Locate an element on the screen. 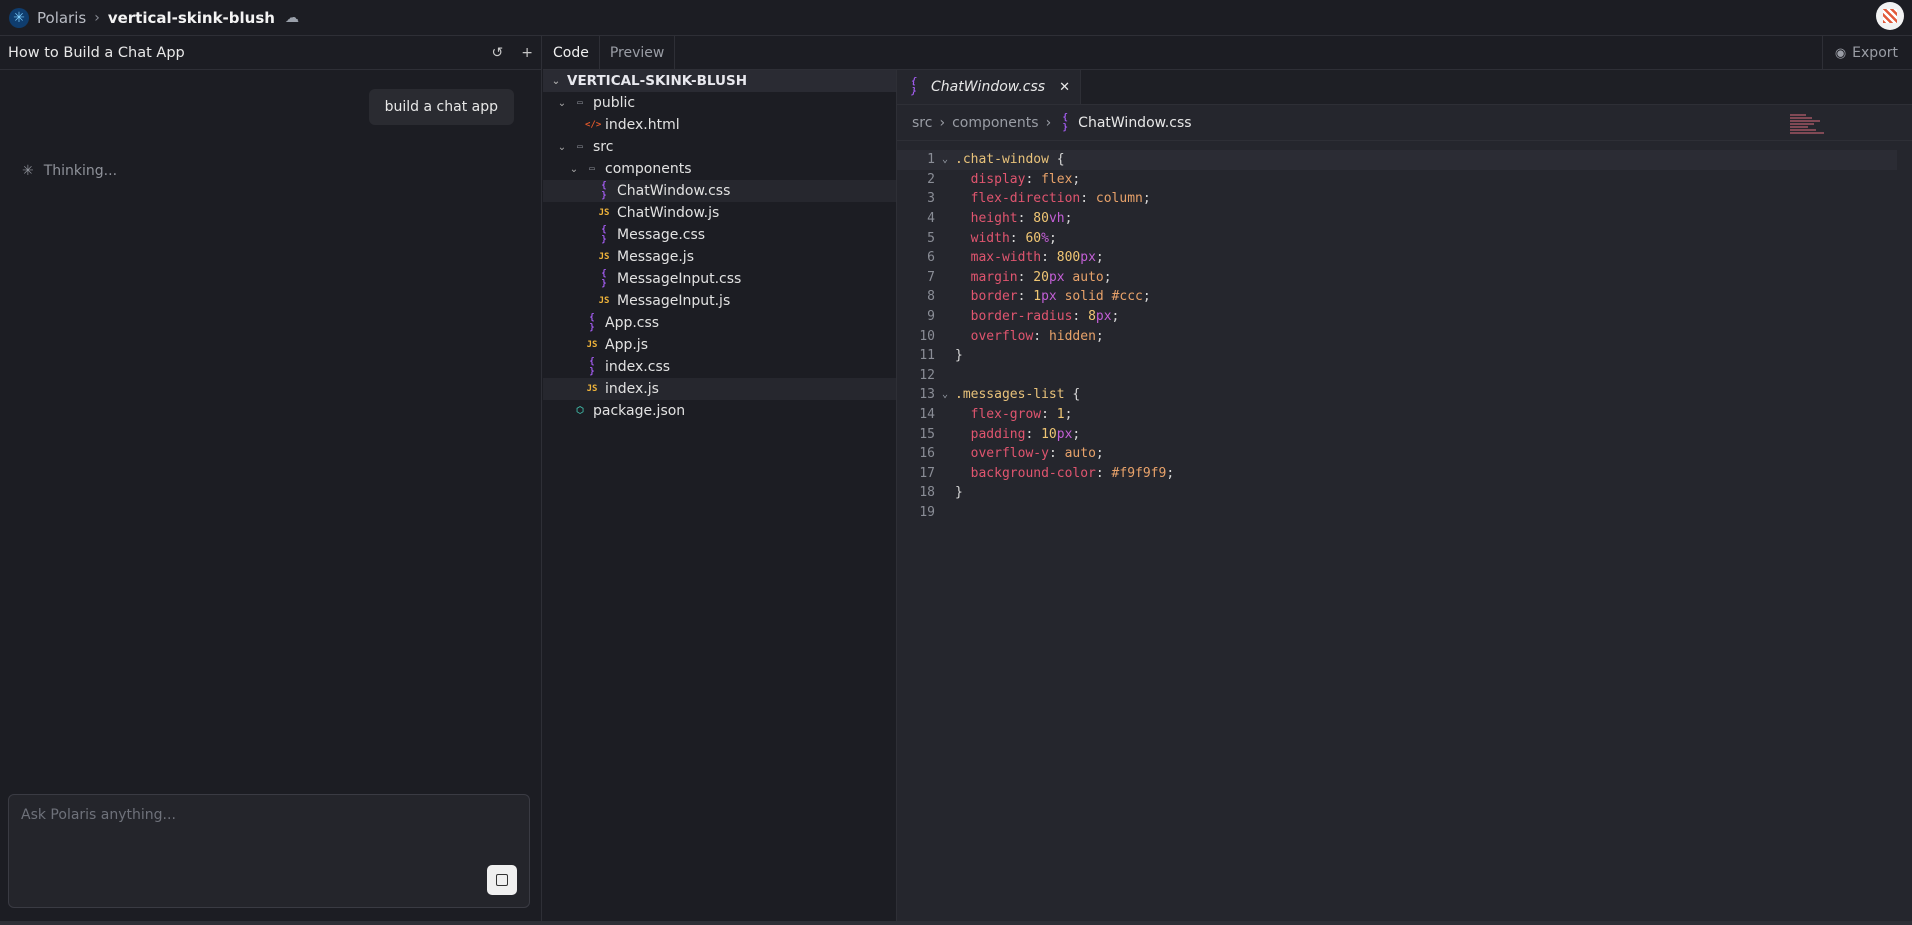 This screenshot has height=925, width=1912. line-number: 9 is located at coordinates (931, 317).